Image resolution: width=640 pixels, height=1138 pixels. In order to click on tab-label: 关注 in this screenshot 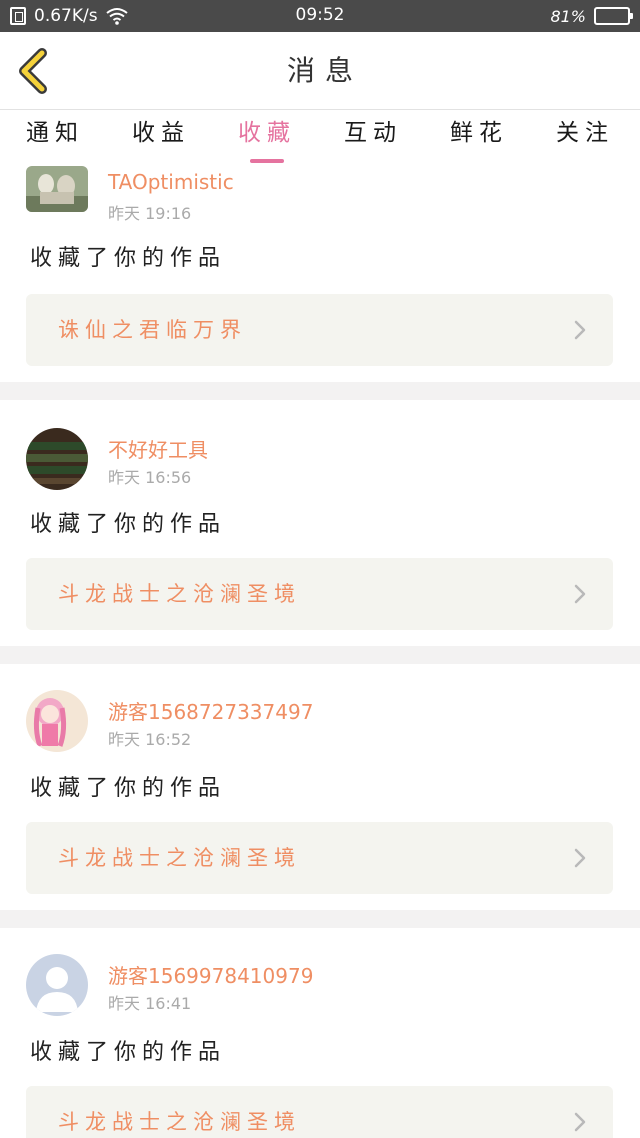, I will do `click(585, 133)`.